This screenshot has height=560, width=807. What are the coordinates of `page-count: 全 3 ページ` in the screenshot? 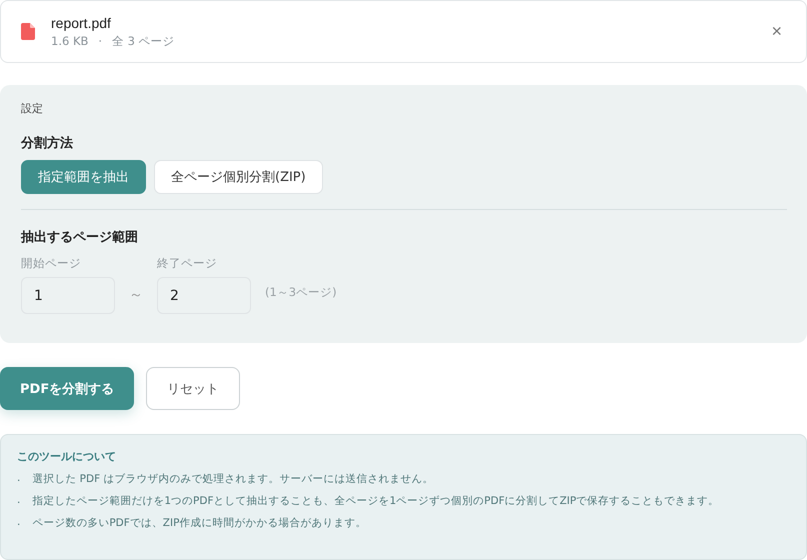 It's located at (143, 41).